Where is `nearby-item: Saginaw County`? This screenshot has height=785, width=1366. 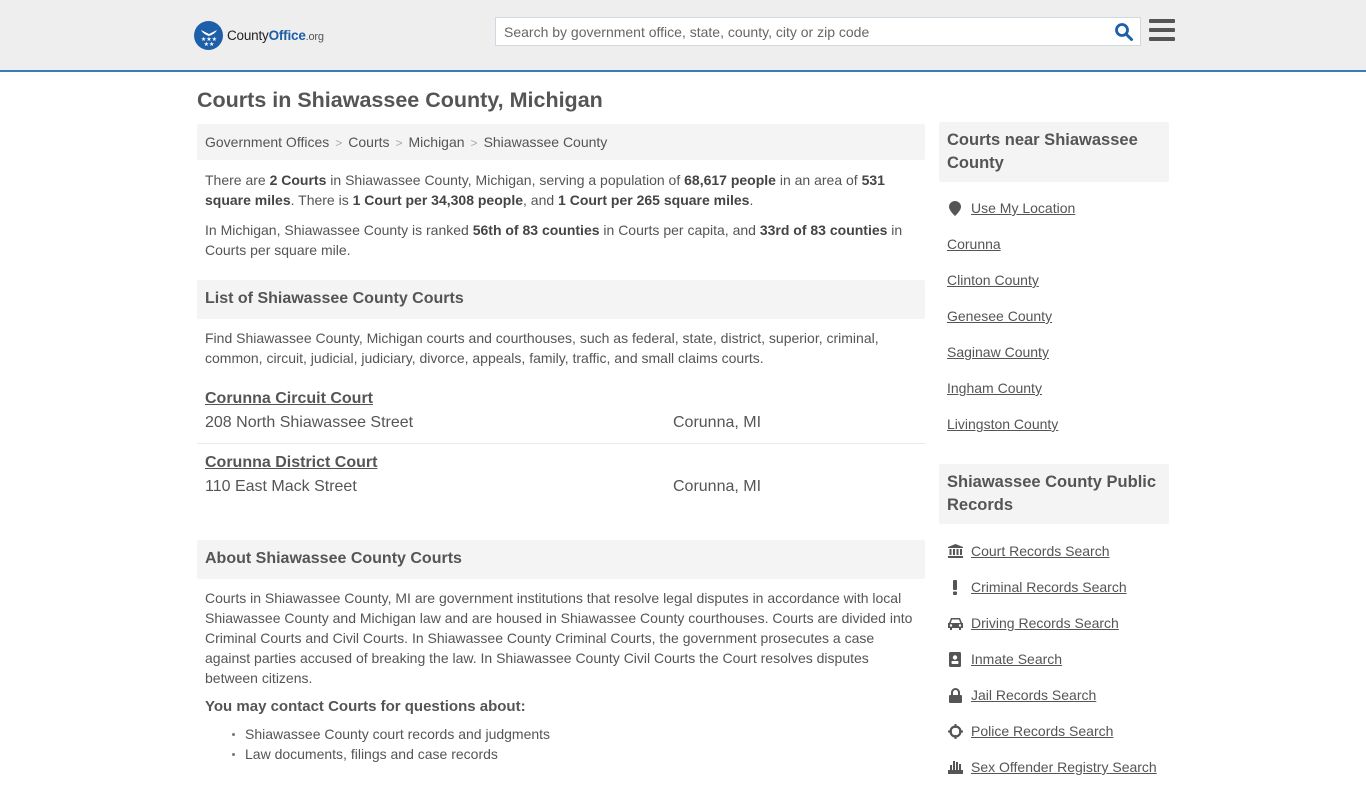 nearby-item: Saginaw County is located at coordinates (1054, 352).